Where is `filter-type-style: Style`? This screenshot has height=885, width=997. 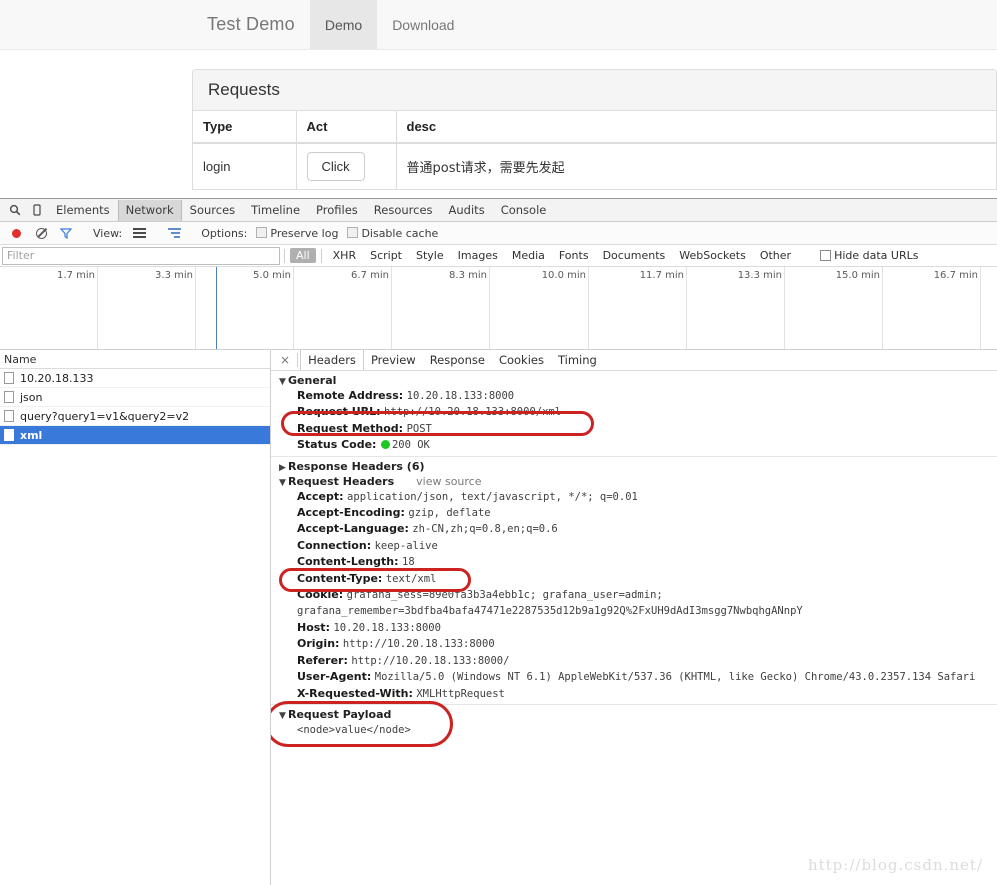
filter-type-style: Style is located at coordinates (430, 255).